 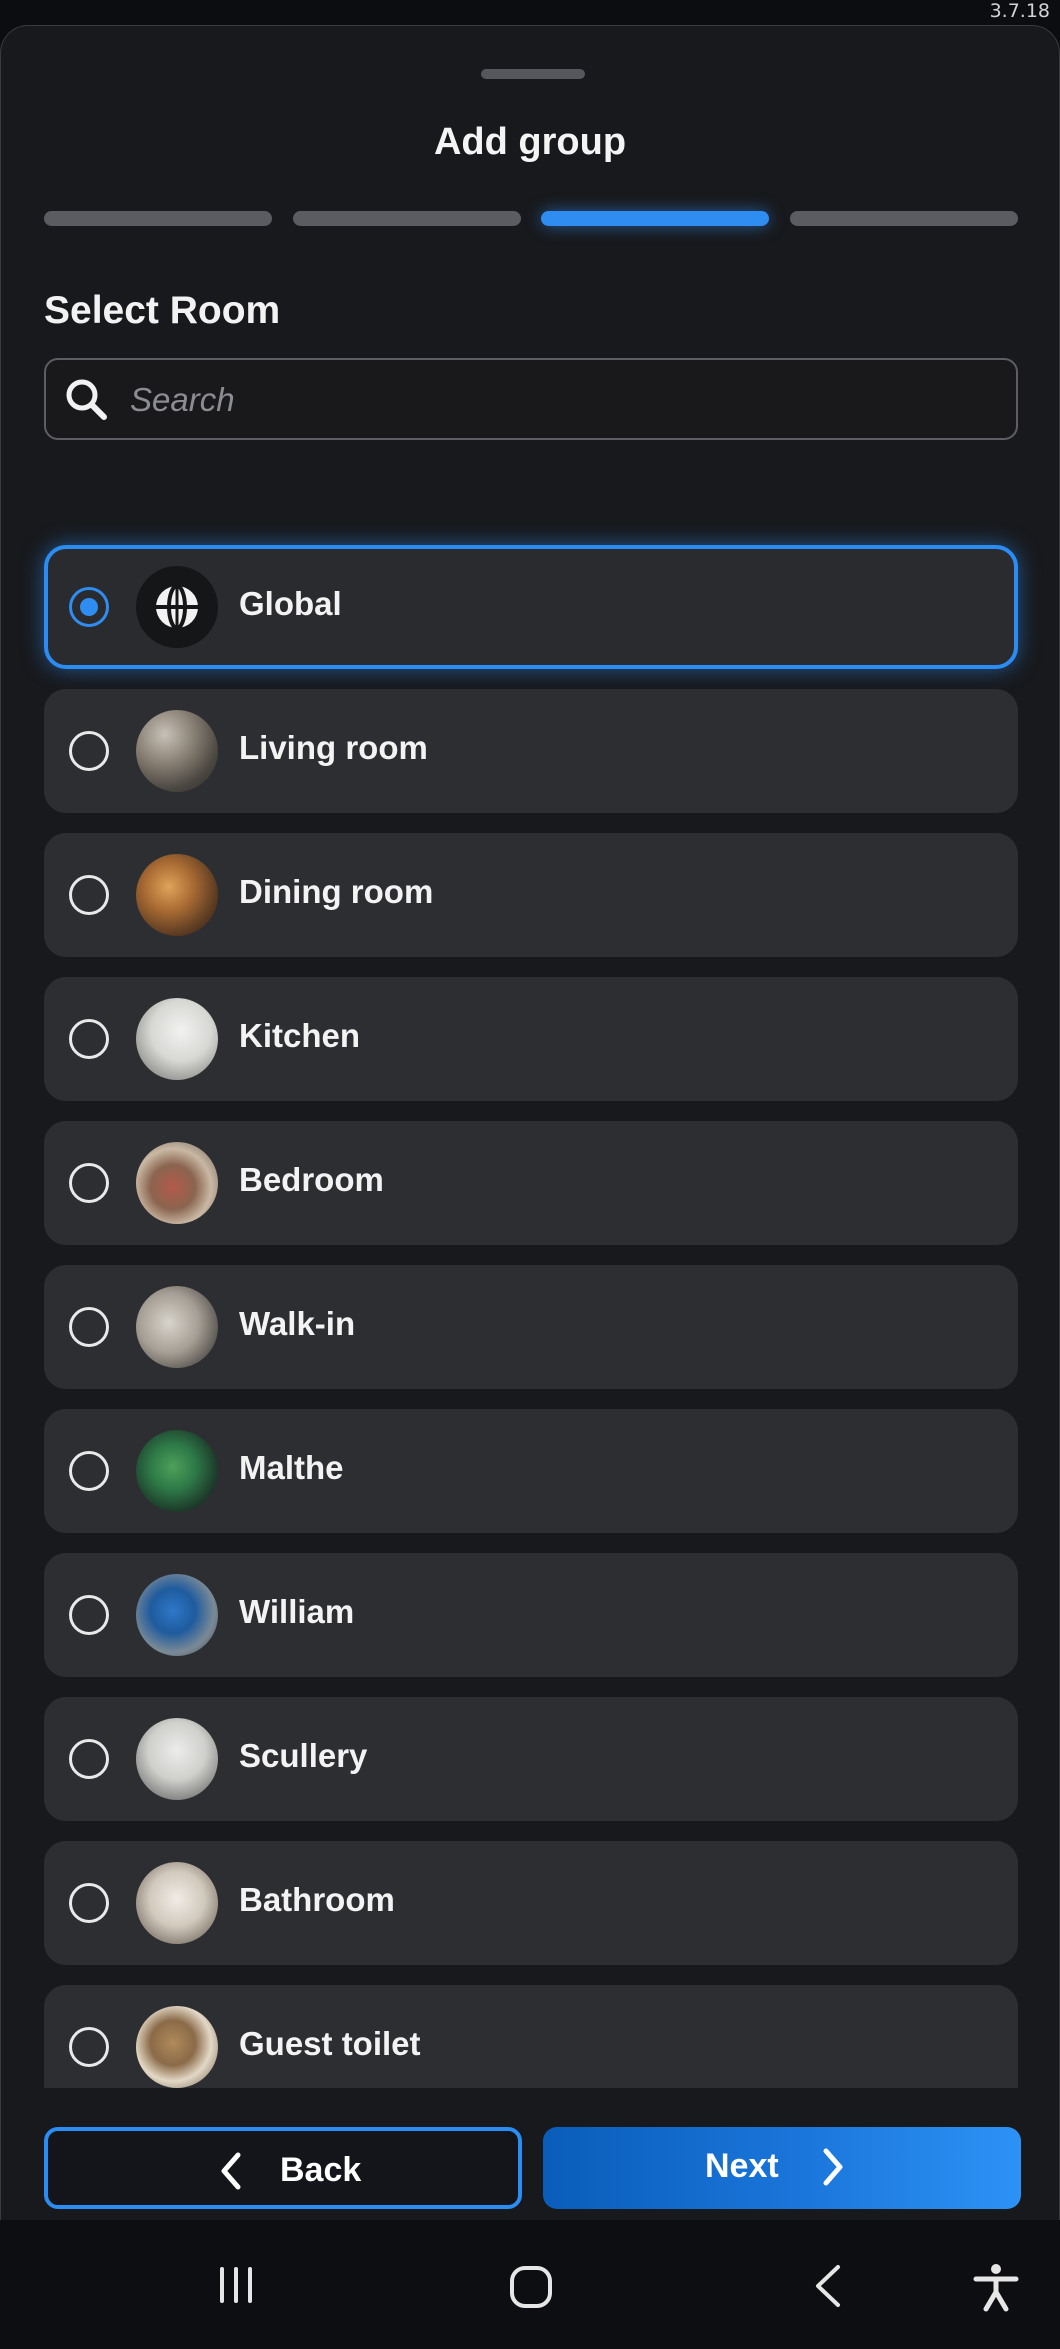 What do you see at coordinates (531, 219) in the screenshot?
I see `step-progress` at bounding box center [531, 219].